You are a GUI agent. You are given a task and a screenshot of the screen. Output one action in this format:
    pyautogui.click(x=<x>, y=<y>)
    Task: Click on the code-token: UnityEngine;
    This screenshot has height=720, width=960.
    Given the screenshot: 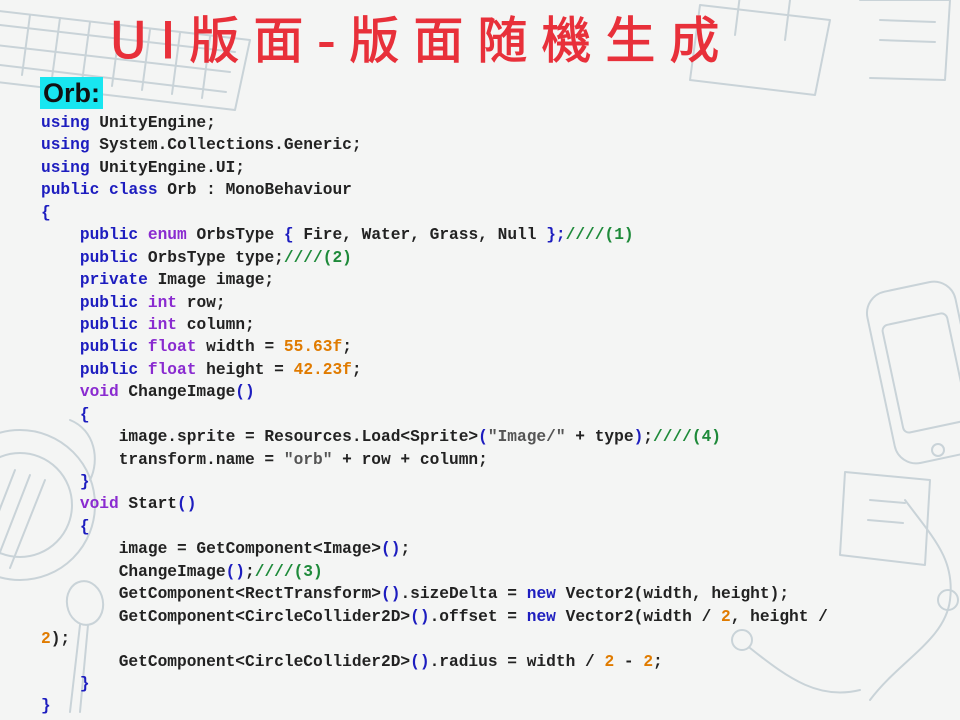 What is the action you would take?
    pyautogui.click(x=152, y=123)
    